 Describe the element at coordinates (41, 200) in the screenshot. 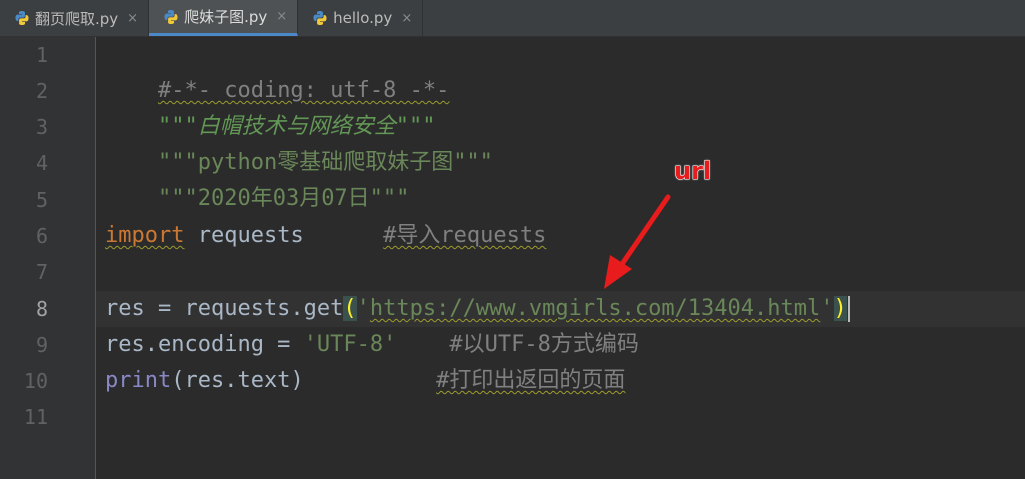

I see `line-number: 5` at that location.